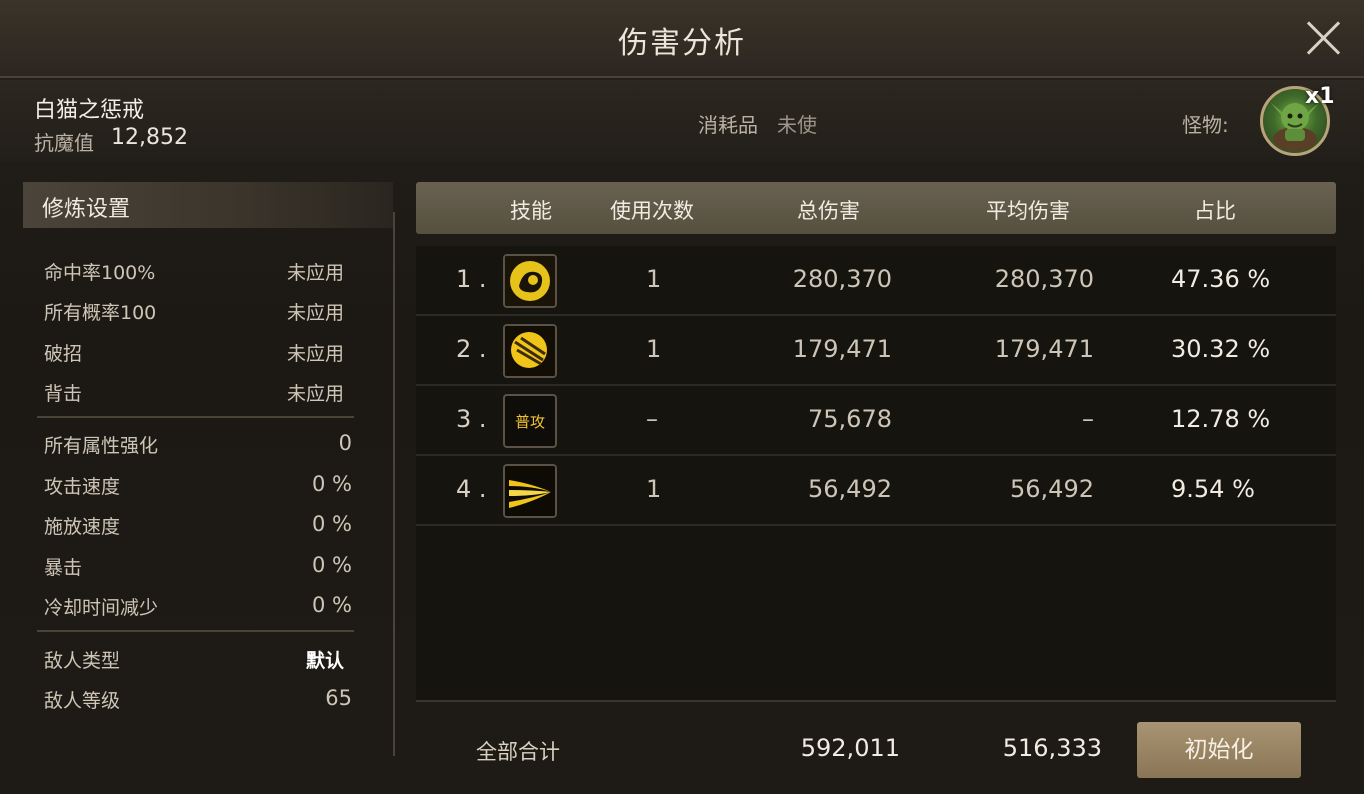  What do you see at coordinates (64, 143) in the screenshot?
I see `resist-label: 抗魔值` at bounding box center [64, 143].